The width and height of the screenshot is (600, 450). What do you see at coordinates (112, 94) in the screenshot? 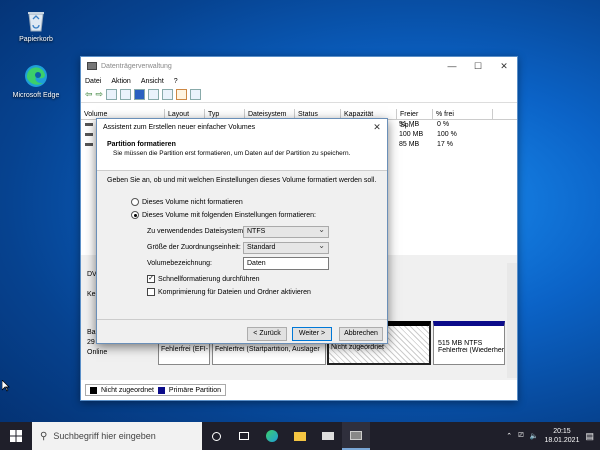
I see `console-tree-icon` at bounding box center [112, 94].